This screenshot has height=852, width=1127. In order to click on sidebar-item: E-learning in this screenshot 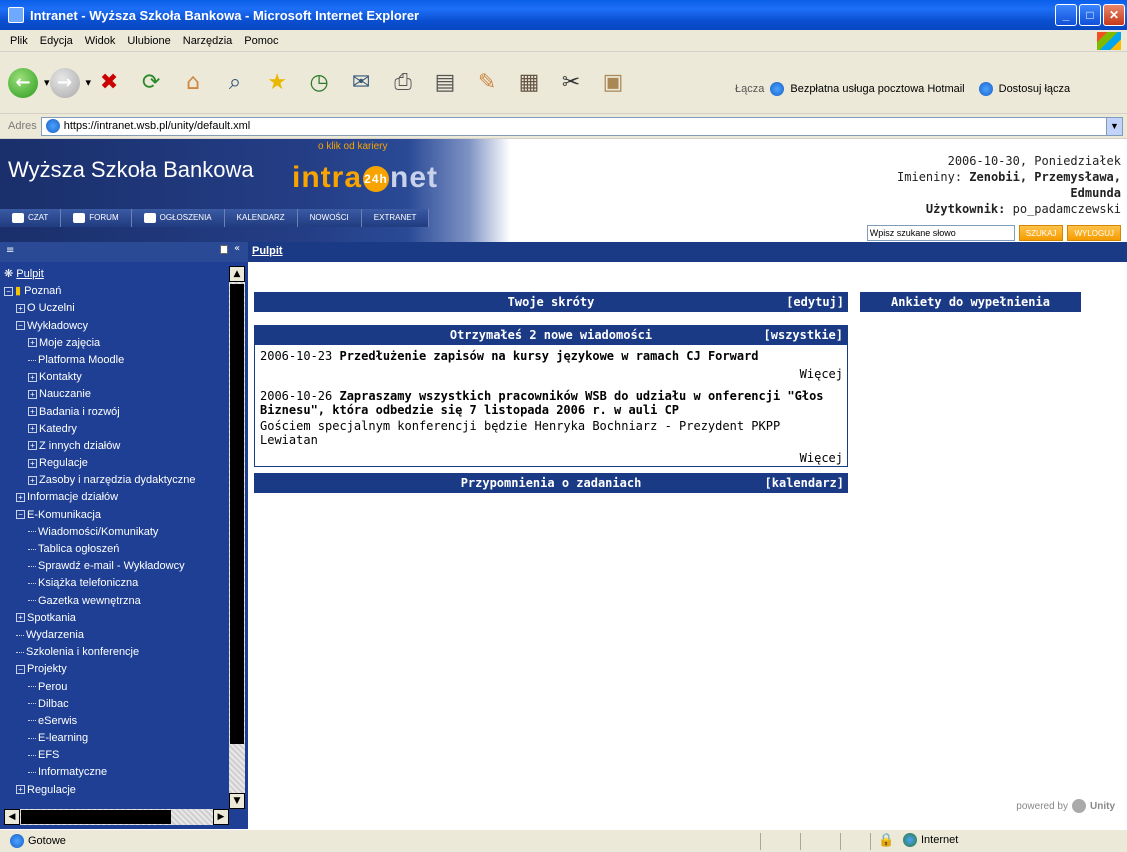, I will do `click(116, 738)`.